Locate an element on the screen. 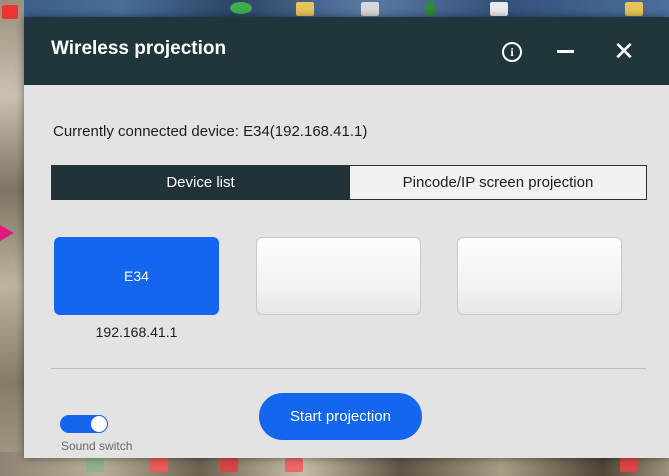 This screenshot has height=476, width=669. minimize-icon is located at coordinates (565, 51).